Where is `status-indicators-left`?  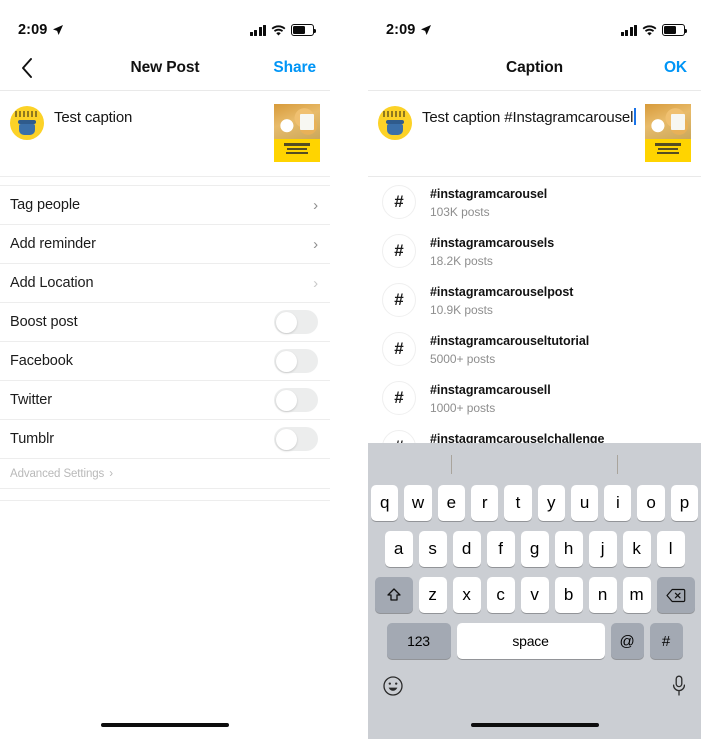 status-indicators-left is located at coordinates (283, 30).